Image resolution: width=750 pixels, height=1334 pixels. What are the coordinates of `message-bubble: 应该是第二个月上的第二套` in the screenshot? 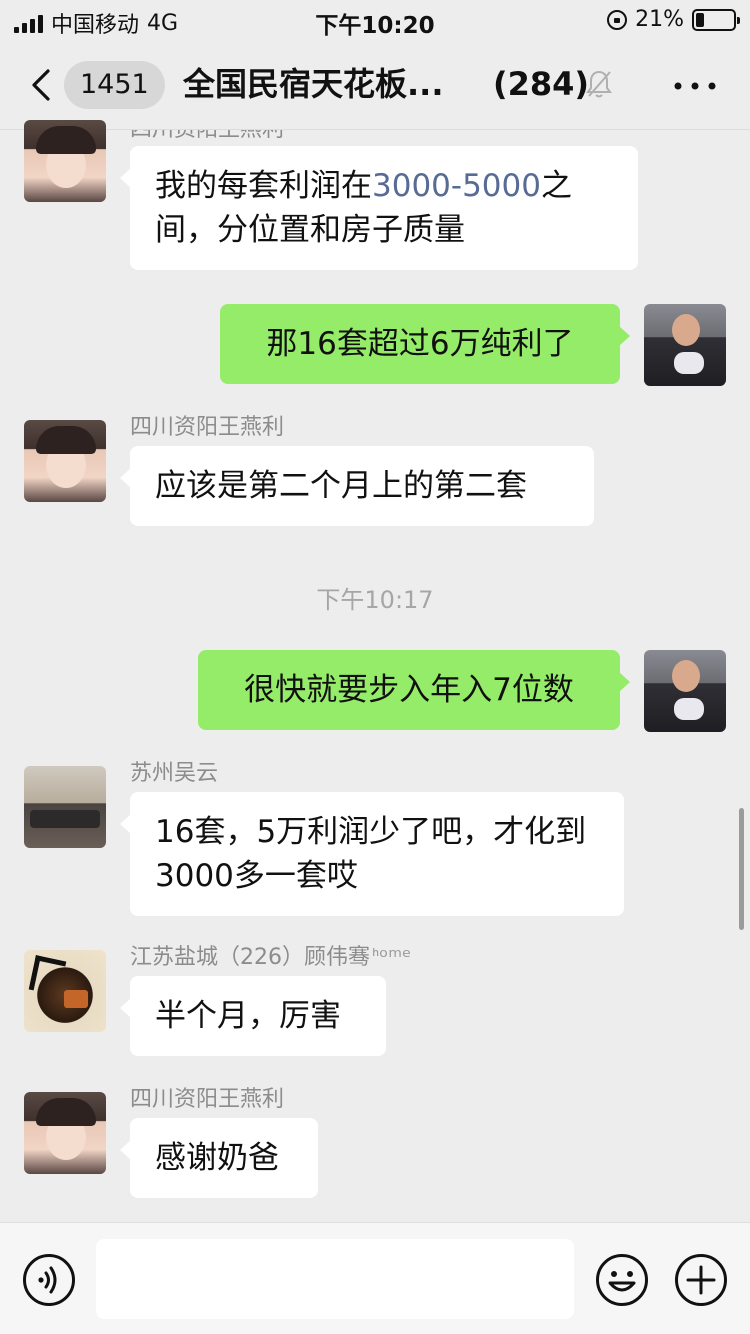 It's located at (357, 486).